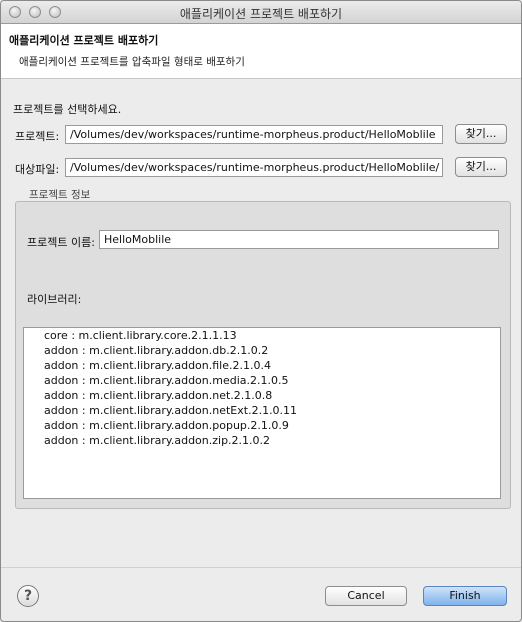  Describe the element at coordinates (37, 169) in the screenshot. I see `target-file-label: 대상파일:` at that location.